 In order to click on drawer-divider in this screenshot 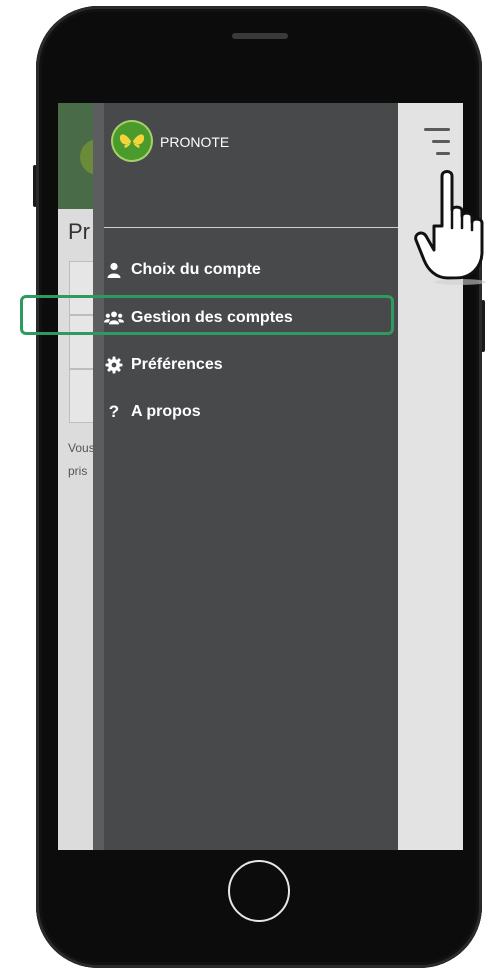, I will do `click(251, 227)`.